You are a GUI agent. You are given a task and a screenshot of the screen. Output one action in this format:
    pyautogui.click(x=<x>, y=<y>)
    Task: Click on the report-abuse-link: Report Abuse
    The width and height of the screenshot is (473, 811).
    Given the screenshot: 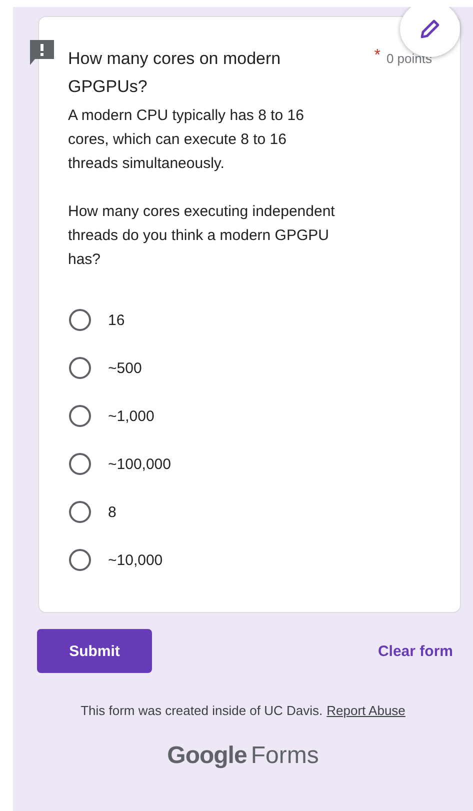 What is the action you would take?
    pyautogui.click(x=366, y=710)
    